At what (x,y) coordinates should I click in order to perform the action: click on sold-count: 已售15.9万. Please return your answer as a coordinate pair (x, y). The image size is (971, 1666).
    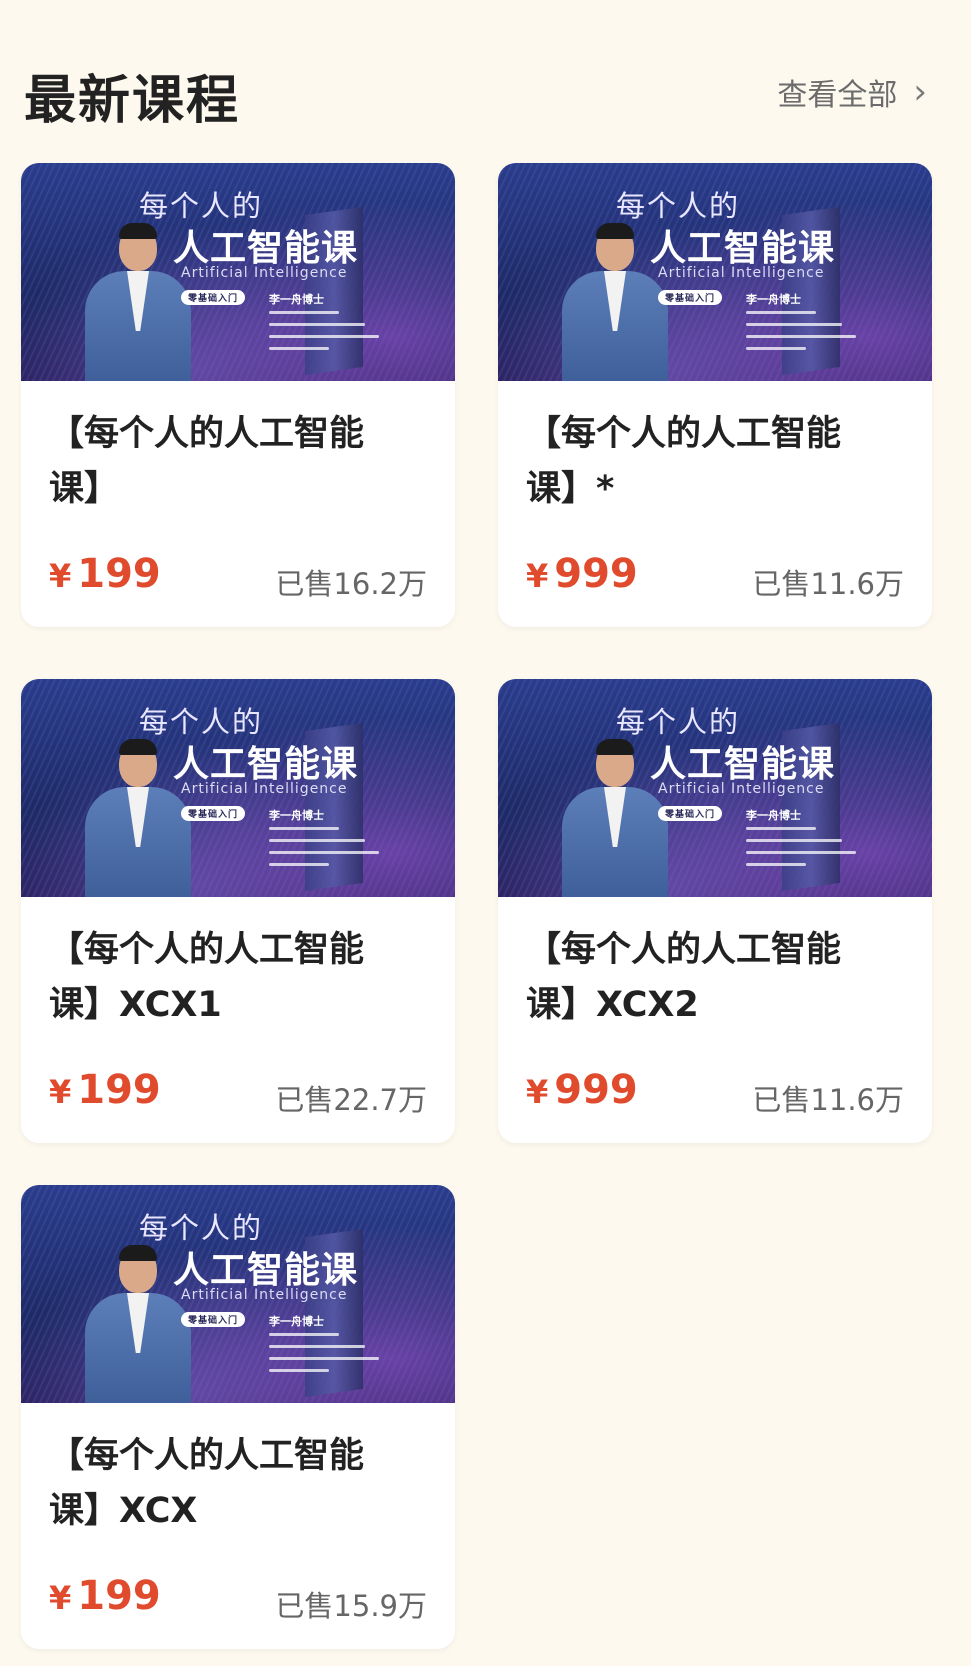
    Looking at the image, I should click on (351, 1606).